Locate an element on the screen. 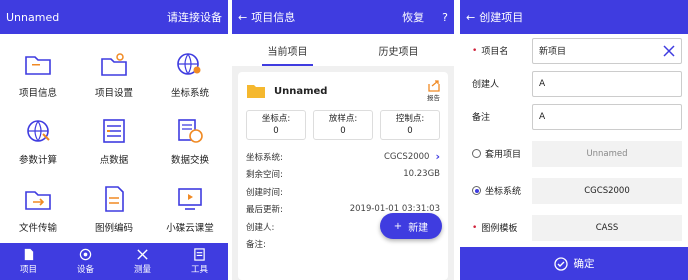 Image resolution: width=688 pixels, height=280 pixels. grid-item-coordinate-system: 坐标系统 is located at coordinates (190, 74).